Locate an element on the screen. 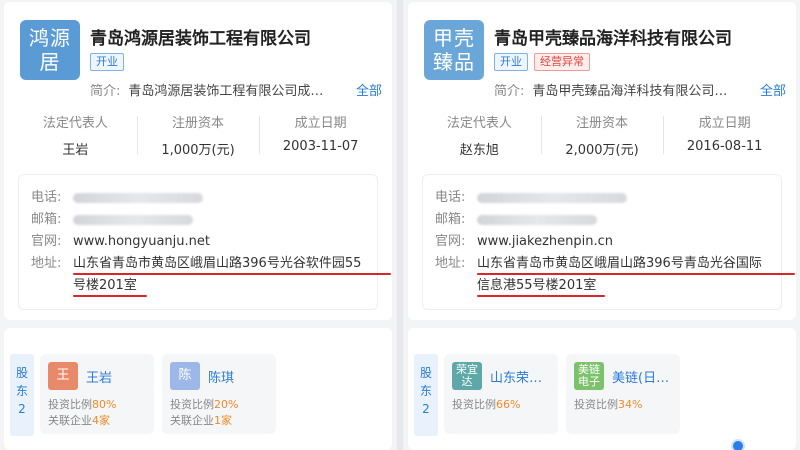 The height and width of the screenshot is (450, 800). address-line-1: 山东省青岛市黄岛区峨眉山路396号青岛光谷国际 is located at coordinates (619, 263).